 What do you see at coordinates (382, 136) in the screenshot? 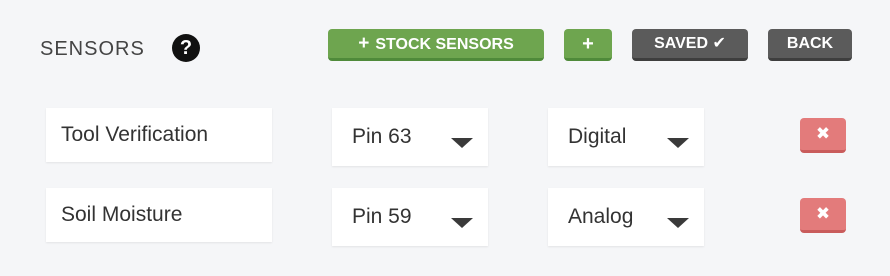
I see `sensor-pin-value: Pin 63` at bounding box center [382, 136].